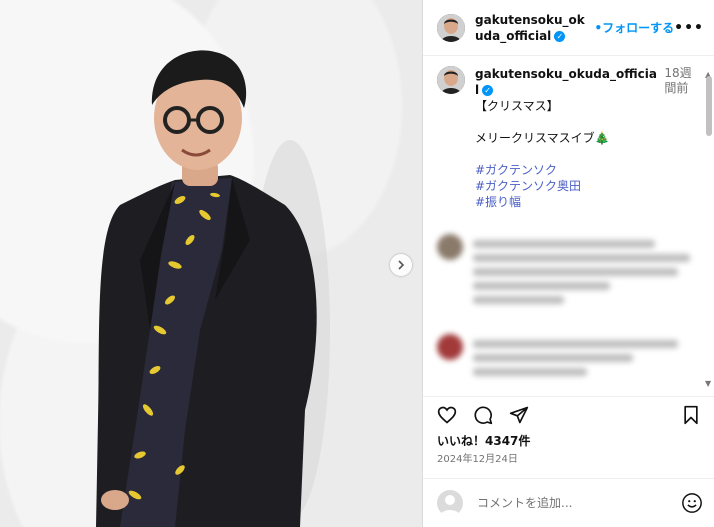  Describe the element at coordinates (542, 138) in the screenshot. I see `caption-message: メリークリスマスイブ🎄` at that location.